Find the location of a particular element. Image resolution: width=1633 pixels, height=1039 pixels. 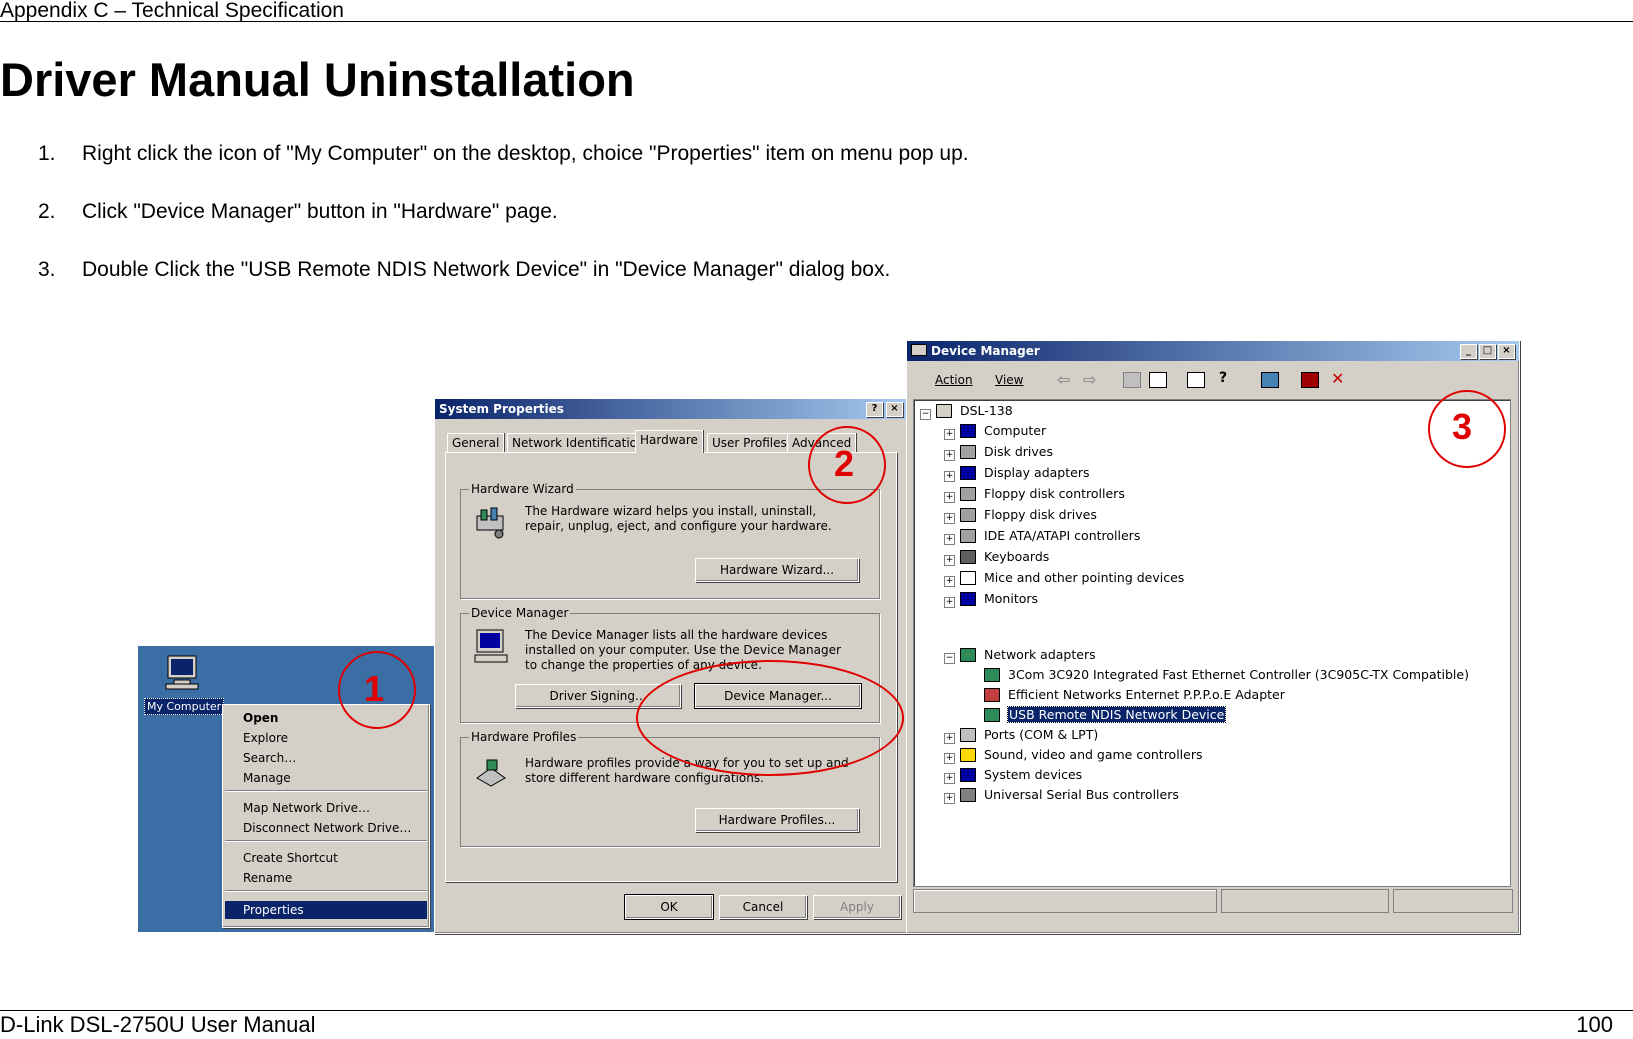

menu-item-manage: Manage is located at coordinates (267, 778).